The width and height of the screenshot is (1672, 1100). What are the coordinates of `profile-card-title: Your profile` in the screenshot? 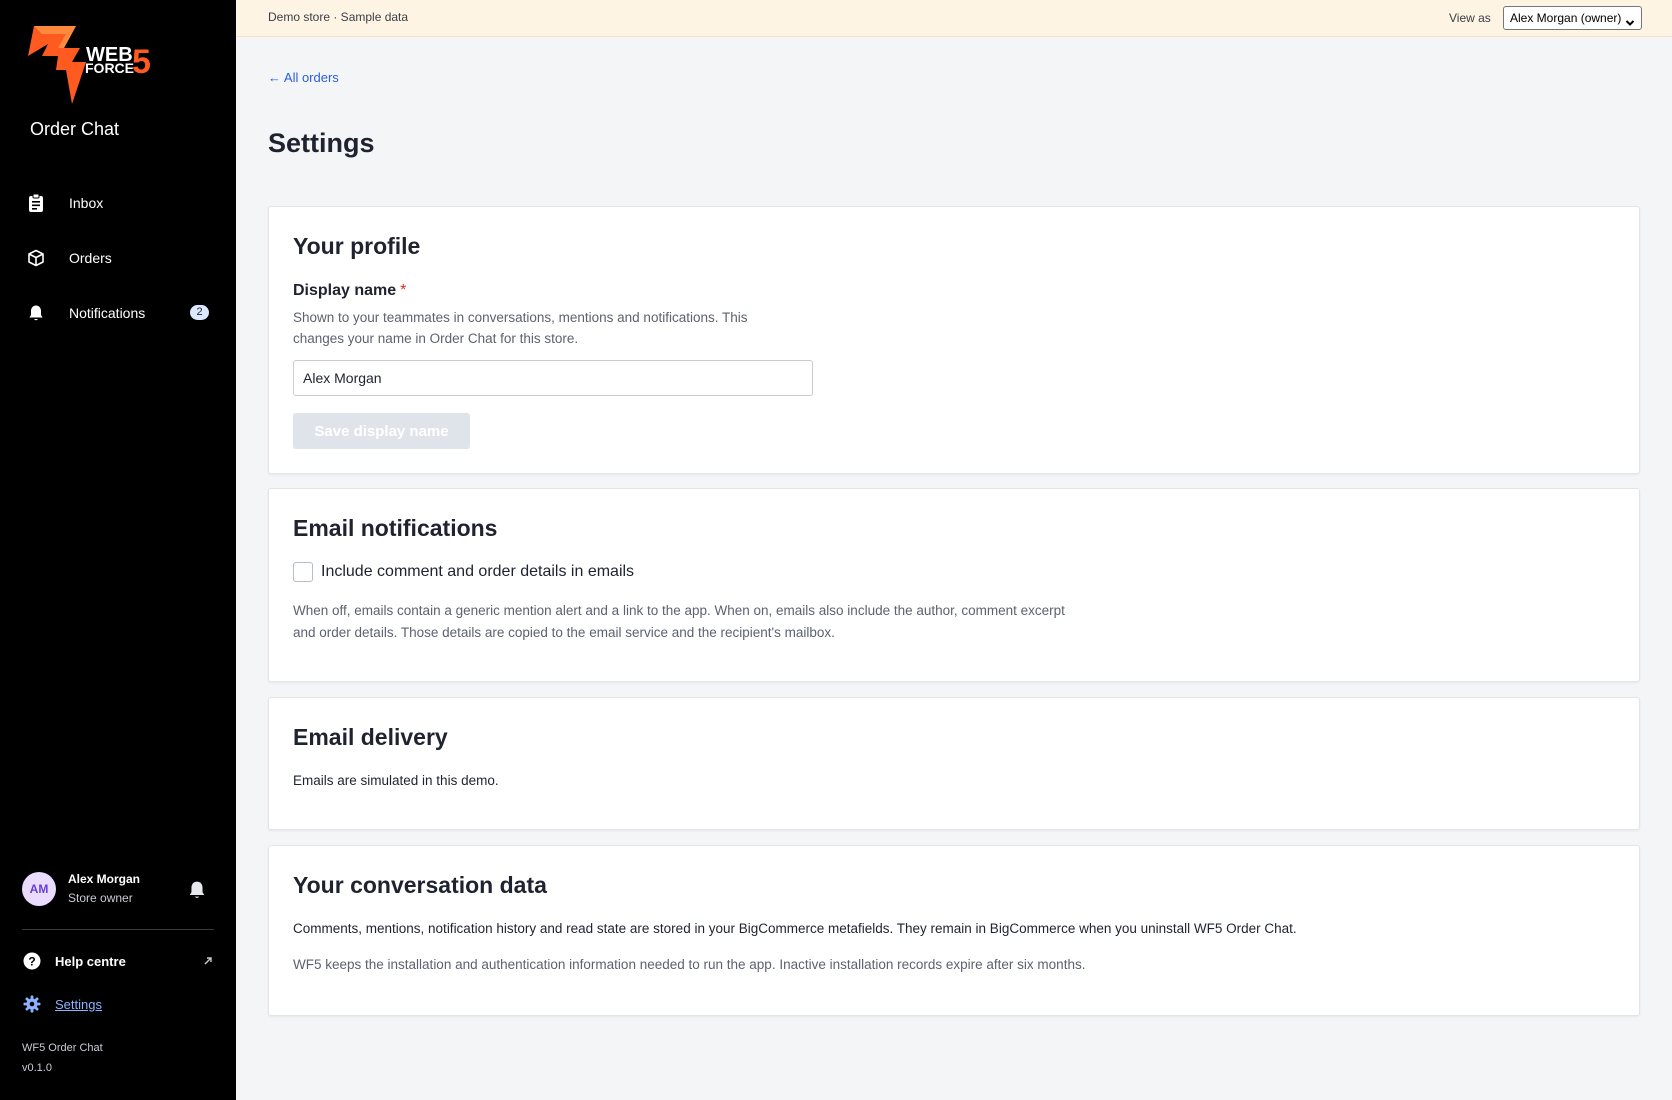 It's located at (357, 246).